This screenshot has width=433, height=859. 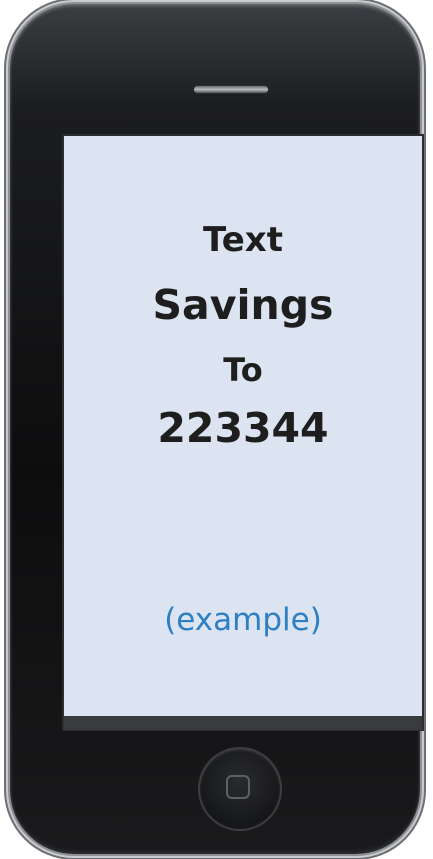 What do you see at coordinates (243, 723) in the screenshot?
I see `screen-bottom-strip` at bounding box center [243, 723].